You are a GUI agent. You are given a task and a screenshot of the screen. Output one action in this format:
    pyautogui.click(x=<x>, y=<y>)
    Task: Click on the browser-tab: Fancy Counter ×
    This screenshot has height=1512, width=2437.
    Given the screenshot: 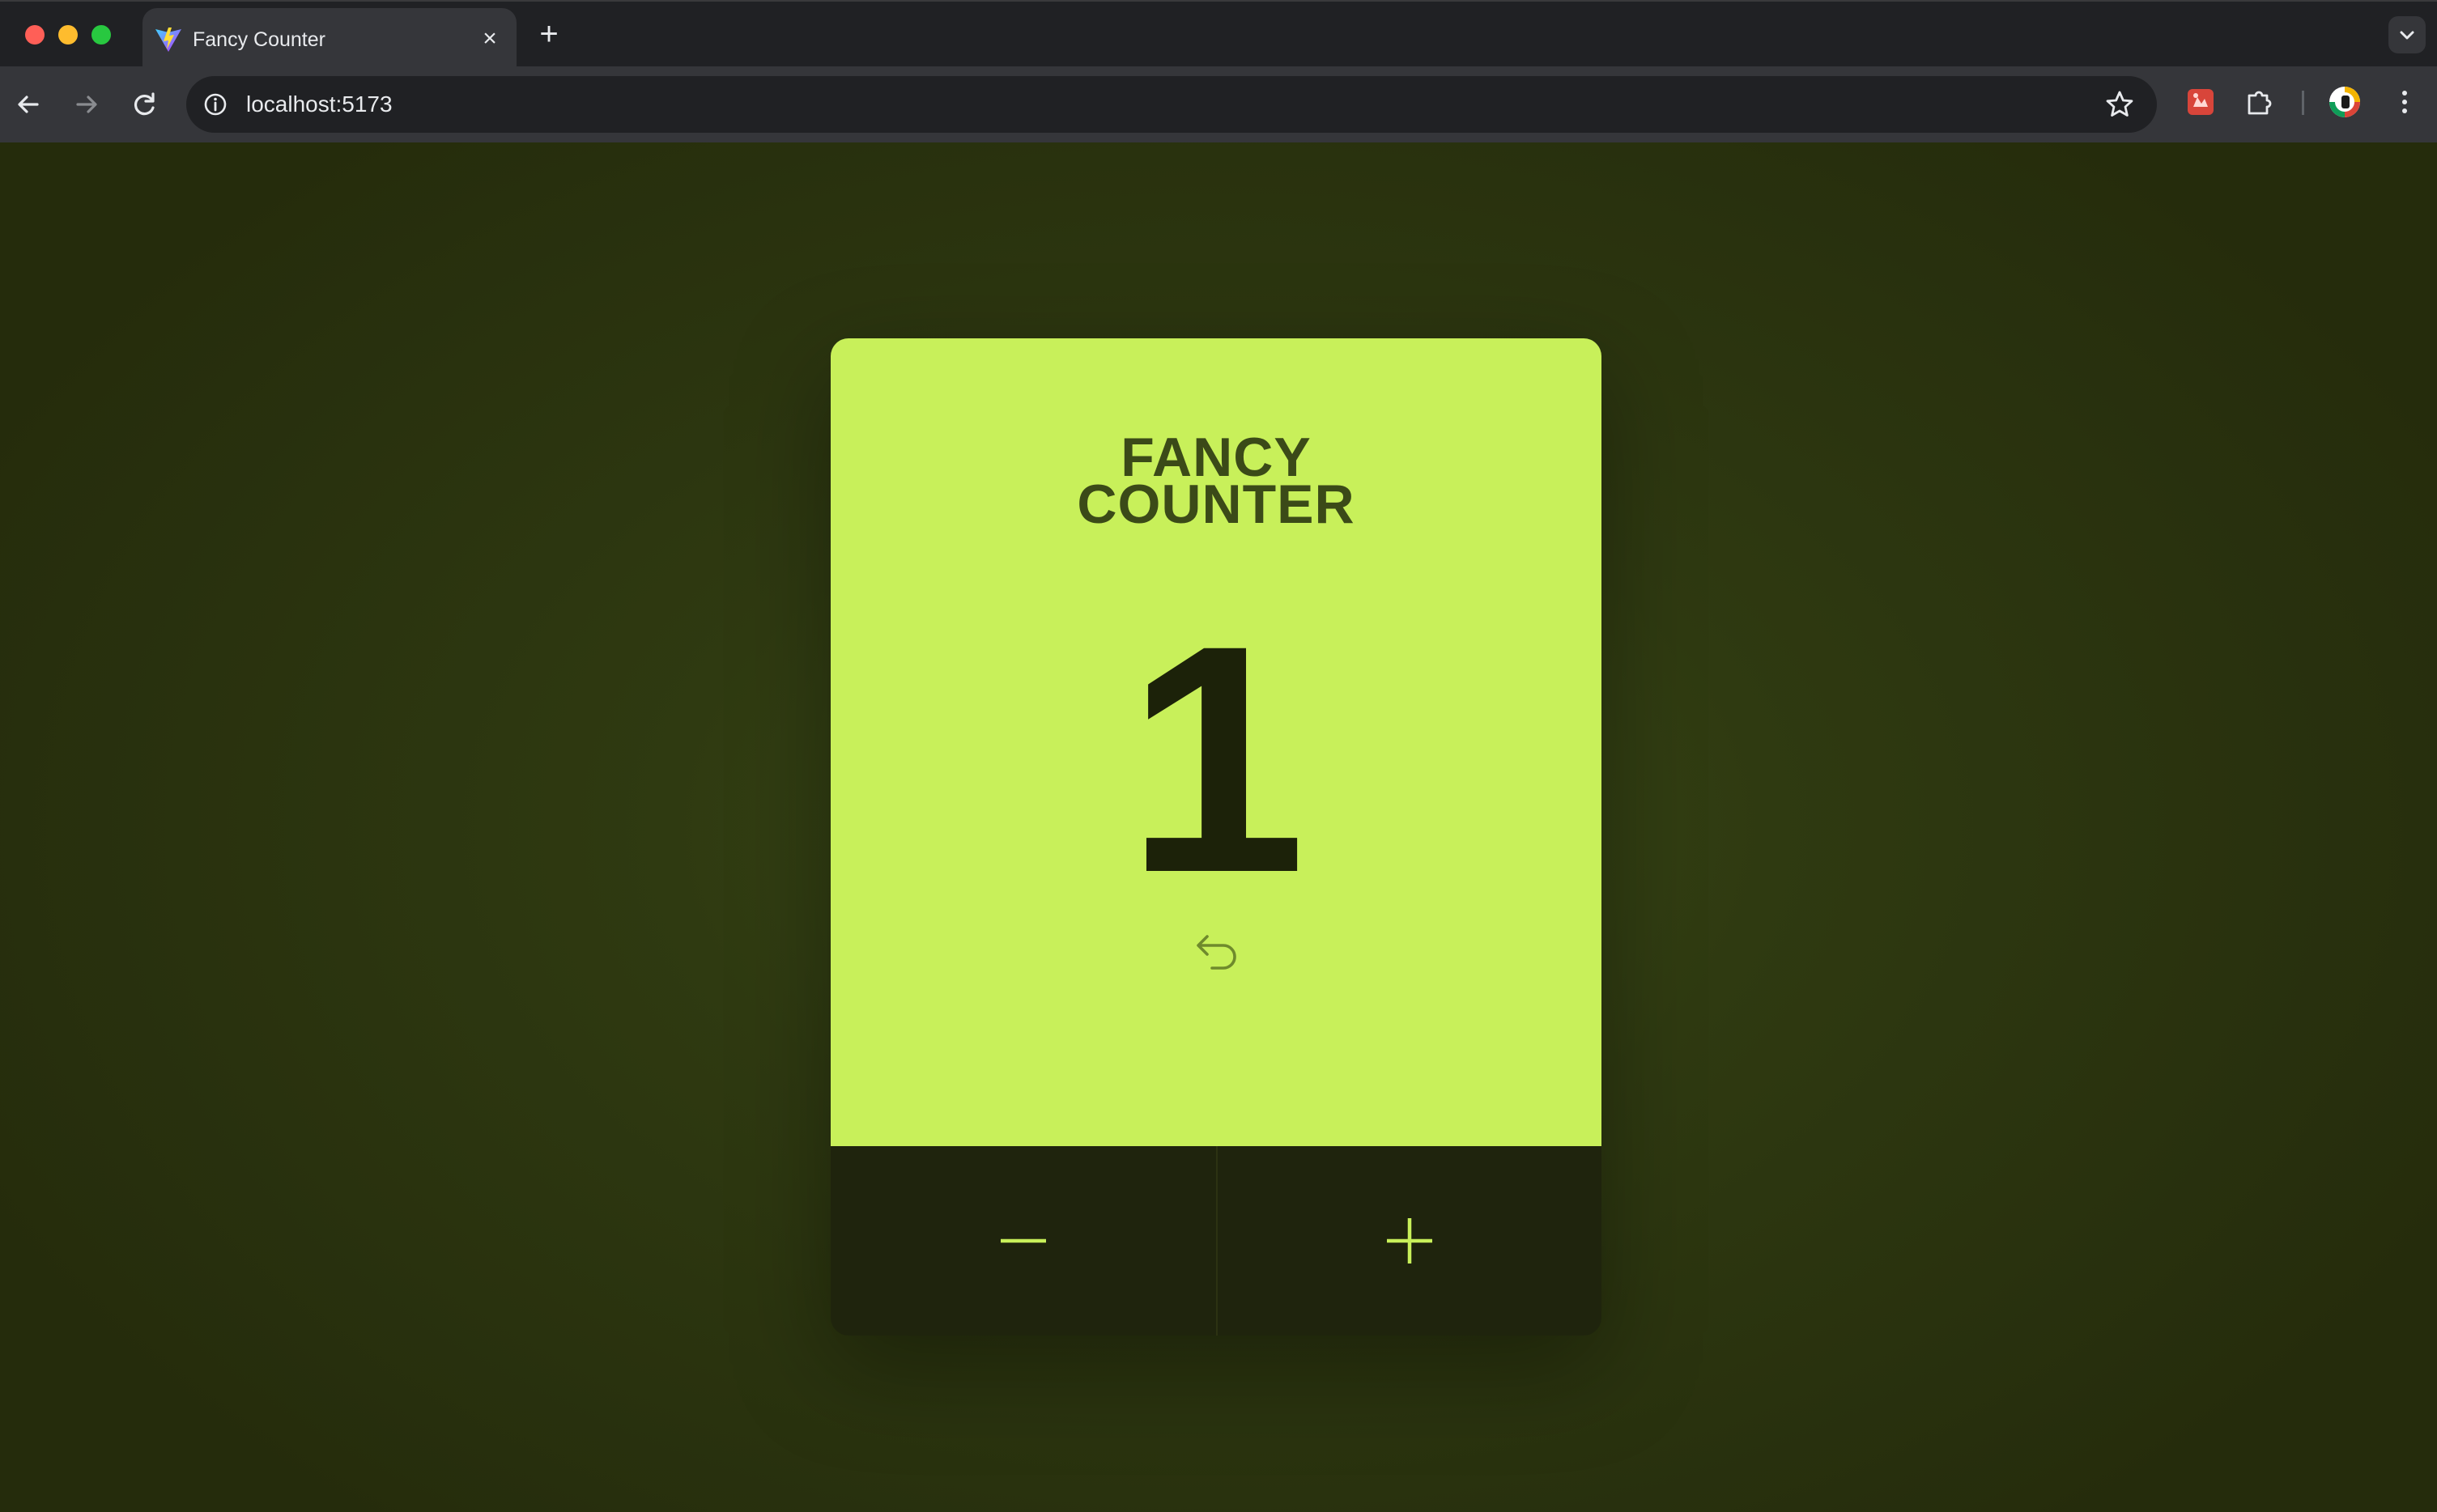 What is the action you would take?
    pyautogui.click(x=329, y=38)
    